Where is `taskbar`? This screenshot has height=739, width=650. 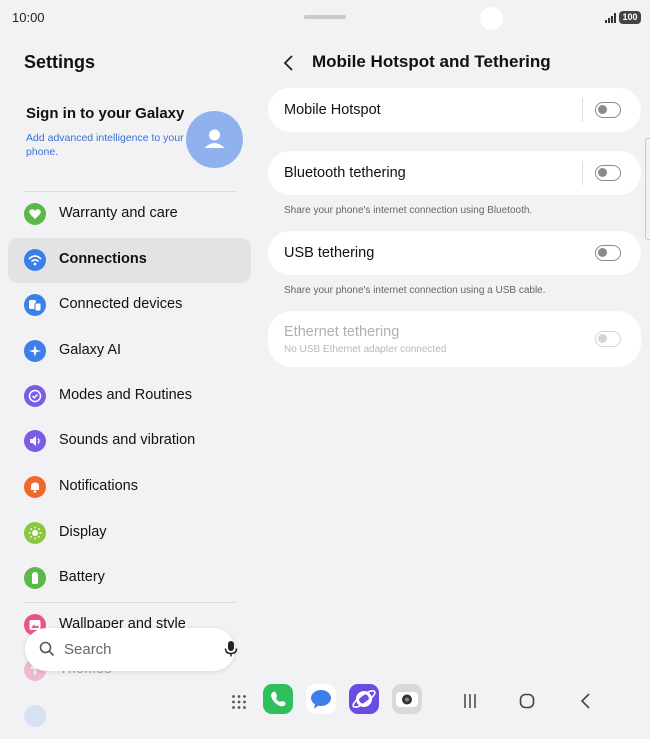 taskbar is located at coordinates (325, 701).